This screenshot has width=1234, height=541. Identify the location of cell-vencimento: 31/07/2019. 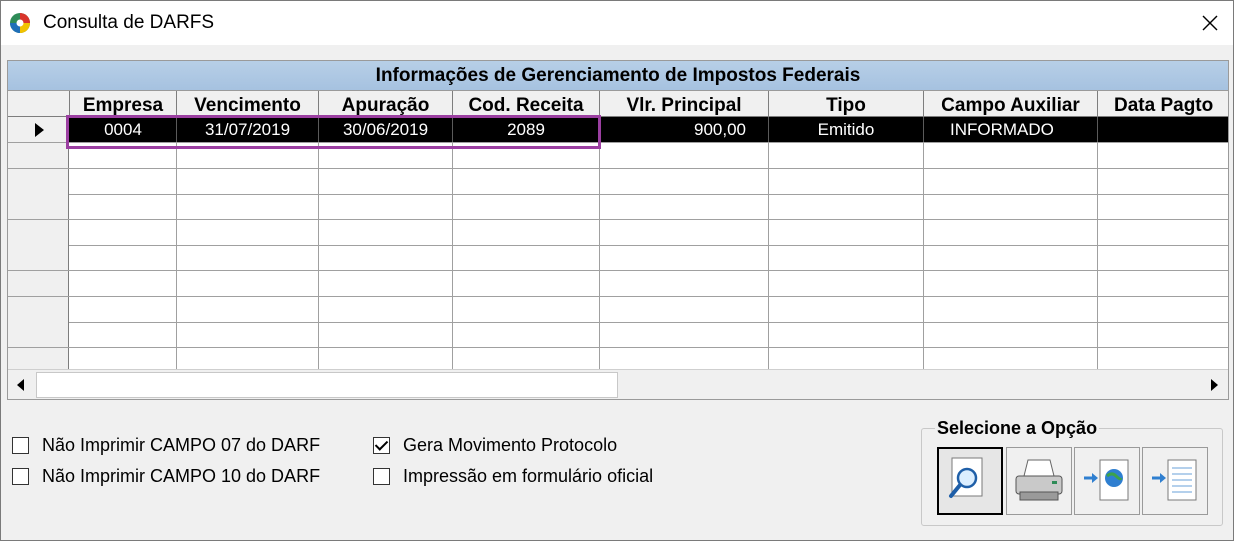
(248, 129).